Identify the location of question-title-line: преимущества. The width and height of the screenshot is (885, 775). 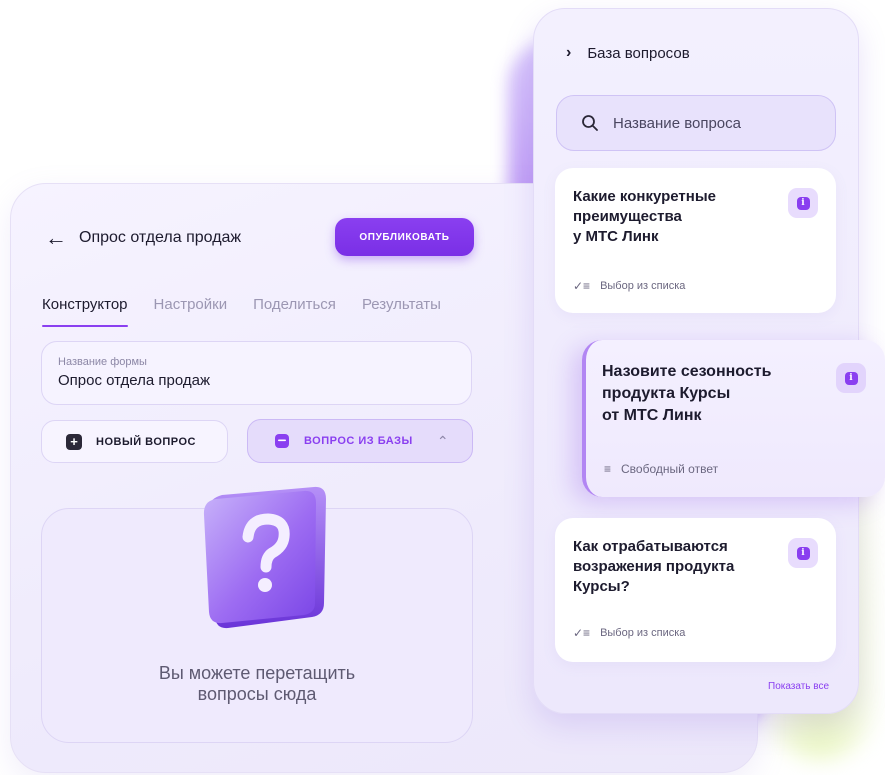
(627, 216).